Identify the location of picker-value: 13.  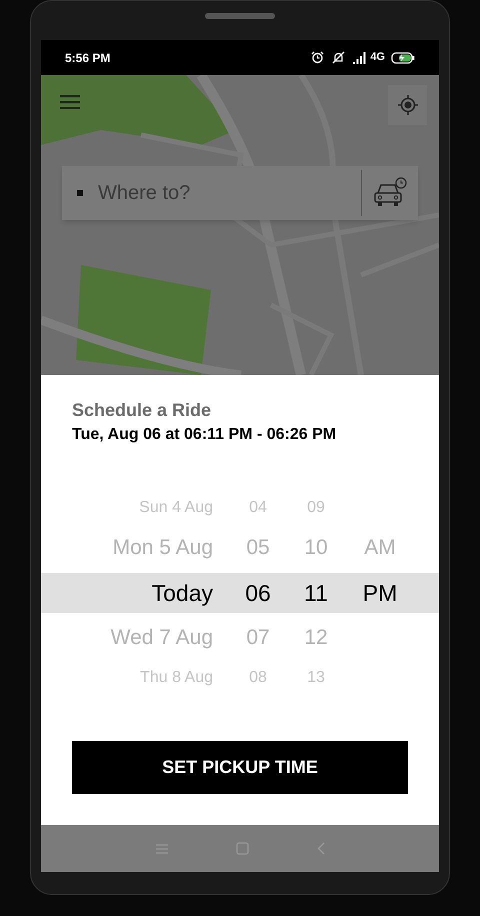
(316, 677).